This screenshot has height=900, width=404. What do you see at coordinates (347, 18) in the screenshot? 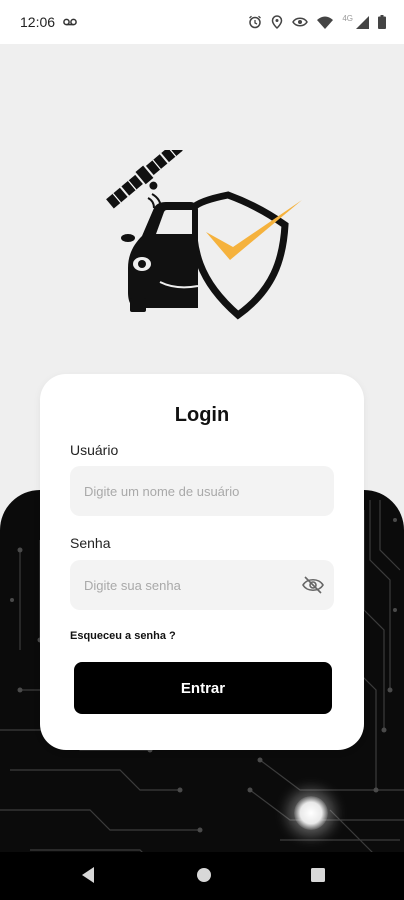
I see `network-type-label: 4G` at bounding box center [347, 18].